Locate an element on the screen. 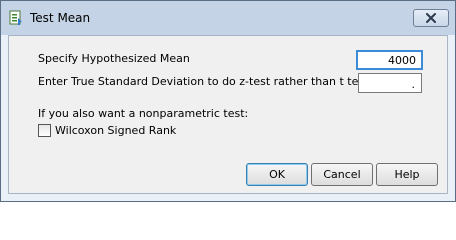 Image resolution: width=456 pixels, height=240 pixels. hypothesized-mean-label: Specify Hypothesized Mean is located at coordinates (114, 58).